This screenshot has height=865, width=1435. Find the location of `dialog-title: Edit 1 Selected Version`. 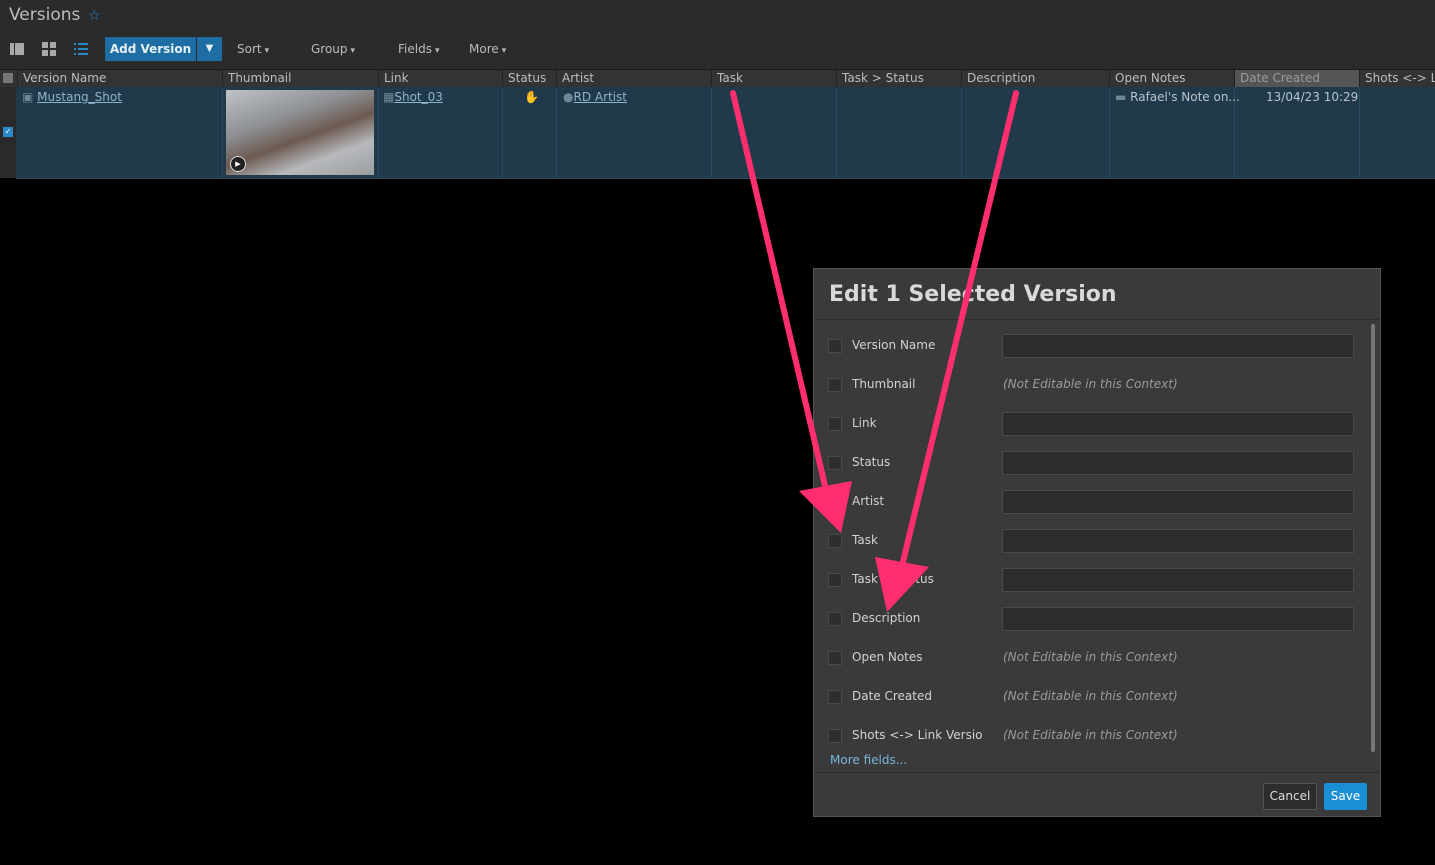

dialog-title: Edit 1 Selected Version is located at coordinates (973, 294).